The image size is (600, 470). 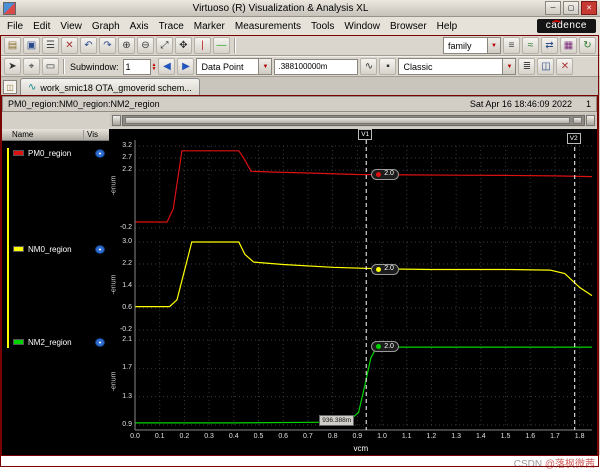 I want to click on family-combo: family ▼, so click(x=472, y=45).